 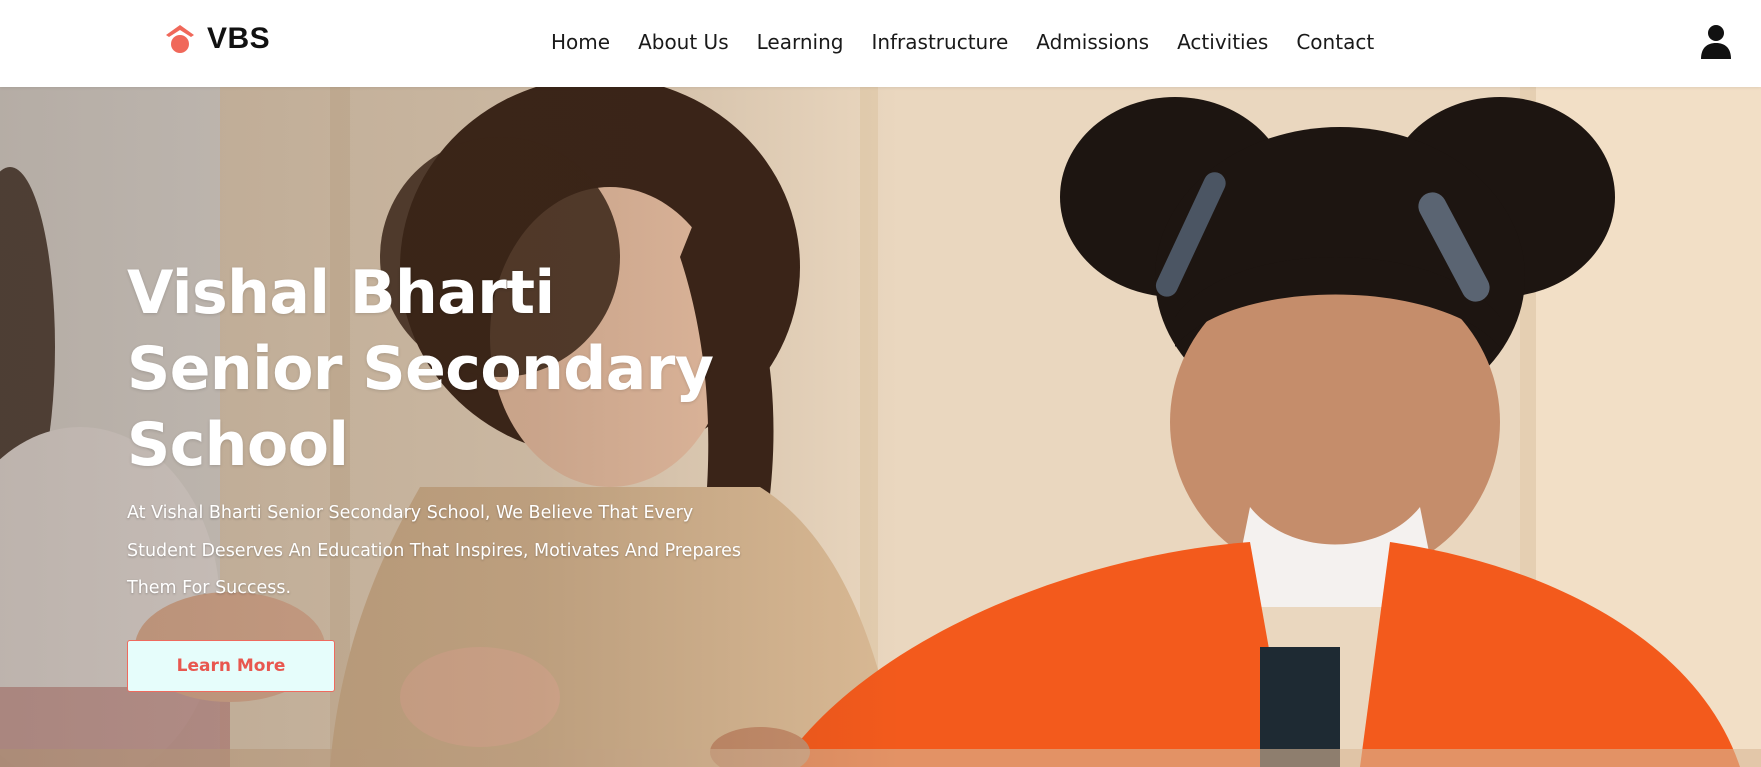 What do you see at coordinates (939, 42) in the screenshot?
I see `nav-infrastructure: Infrastructure` at bounding box center [939, 42].